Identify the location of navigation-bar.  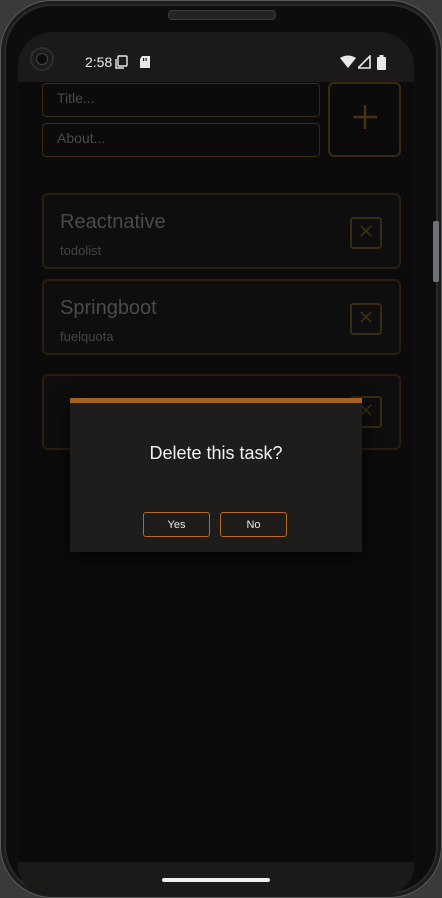
(216, 878).